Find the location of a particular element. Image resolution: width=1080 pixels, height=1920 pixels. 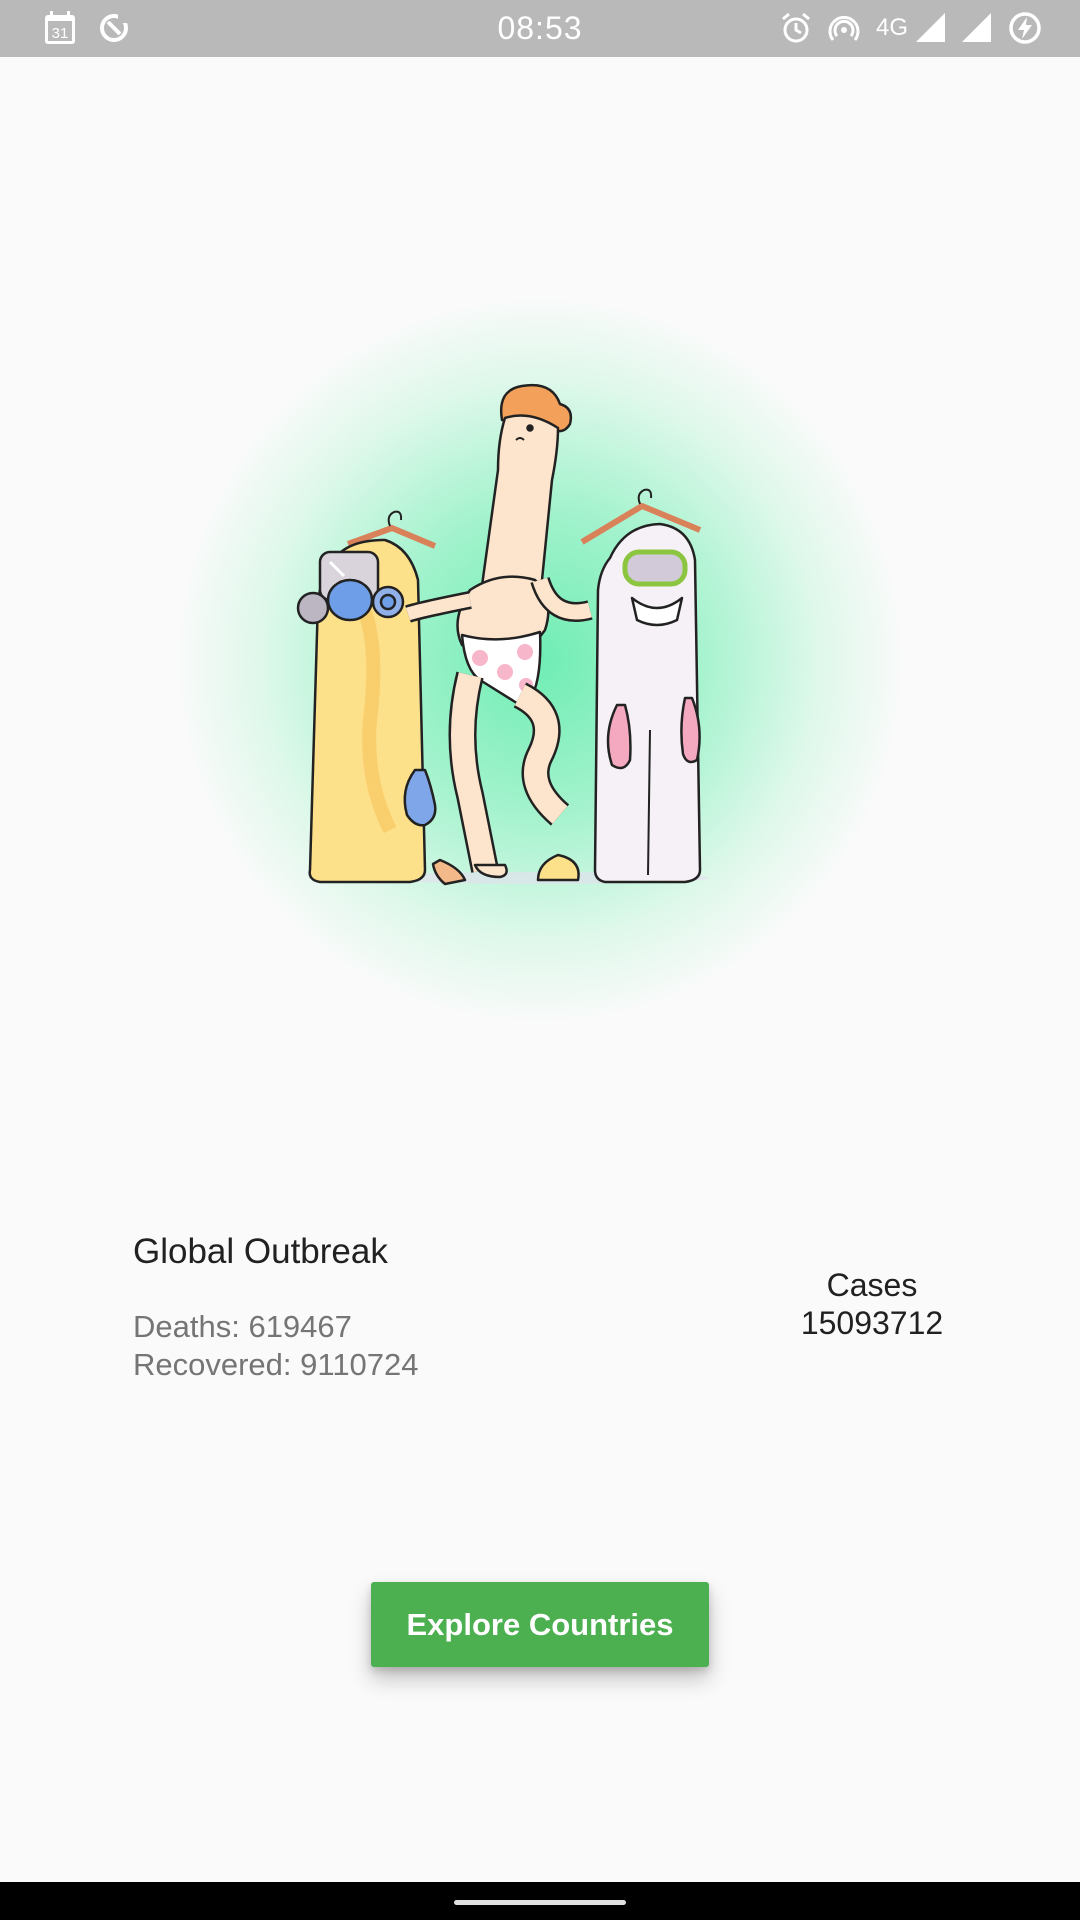

global-outbreak-title: Global Outbreak is located at coordinates (260, 1251).